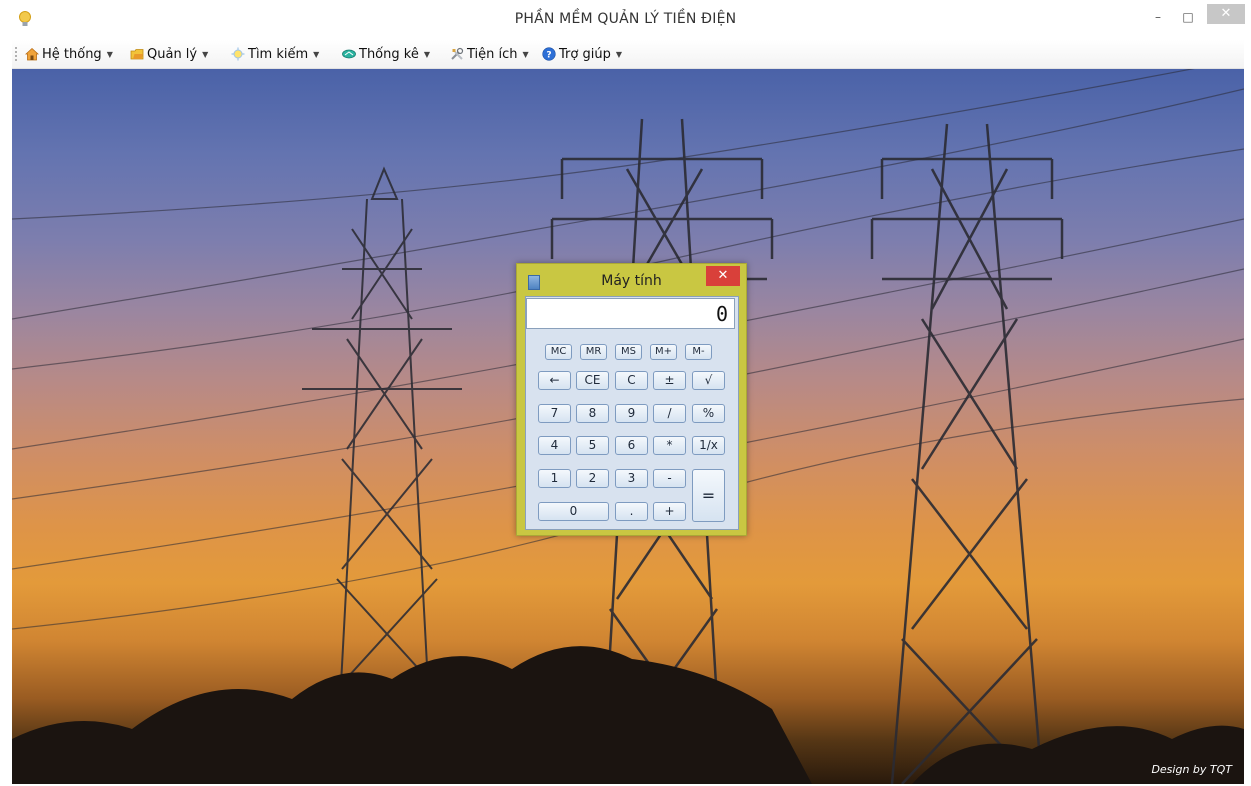 The image size is (1251, 786). What do you see at coordinates (554, 478) in the screenshot?
I see `key-1: 1` at bounding box center [554, 478].